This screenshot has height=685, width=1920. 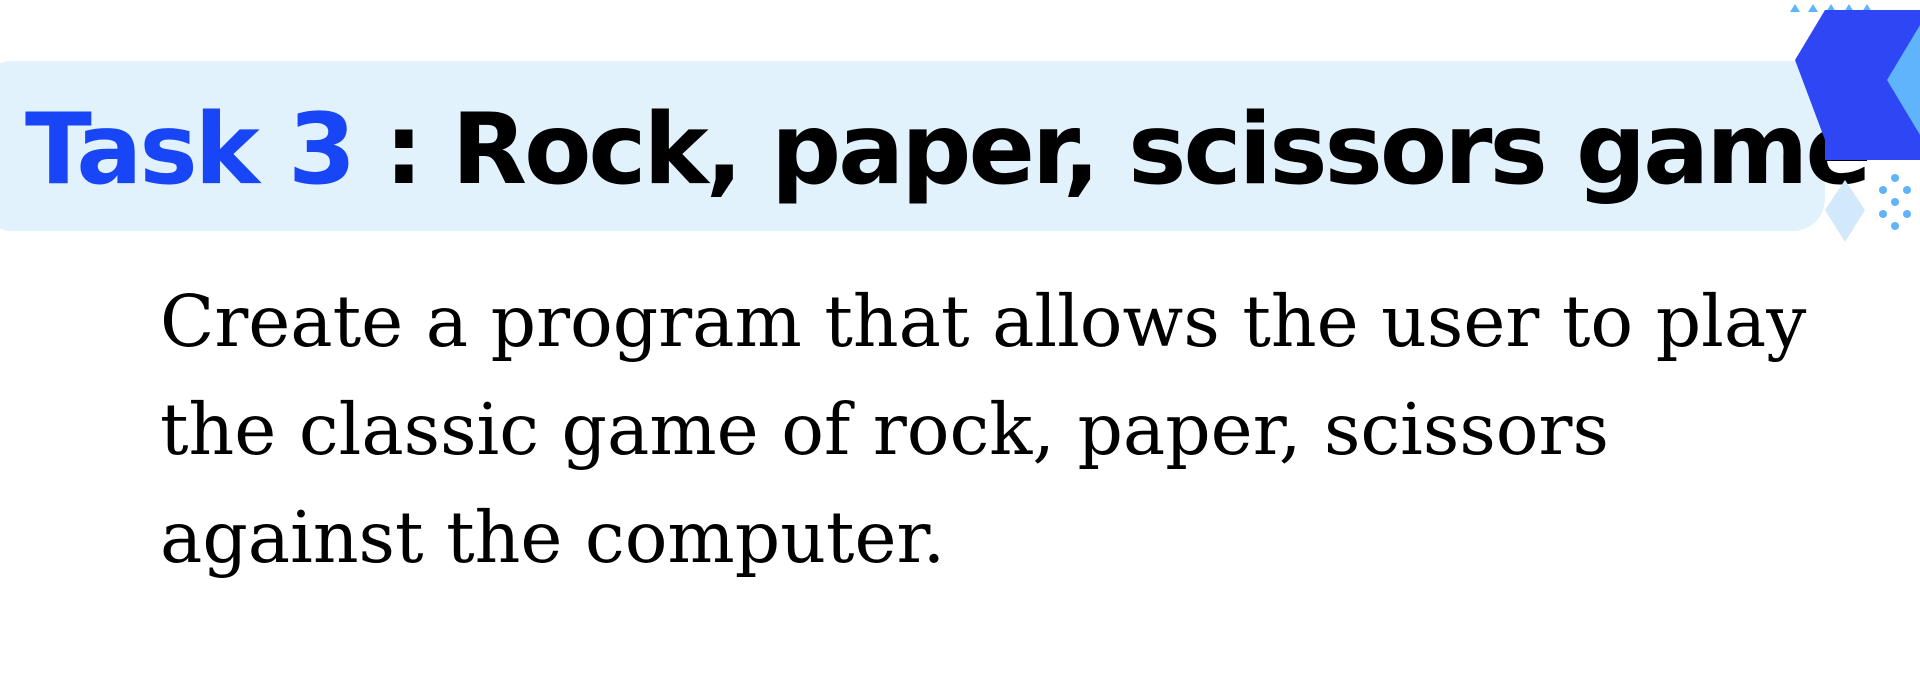 What do you see at coordinates (190, 150) in the screenshot?
I see `task-label: Task 3` at bounding box center [190, 150].